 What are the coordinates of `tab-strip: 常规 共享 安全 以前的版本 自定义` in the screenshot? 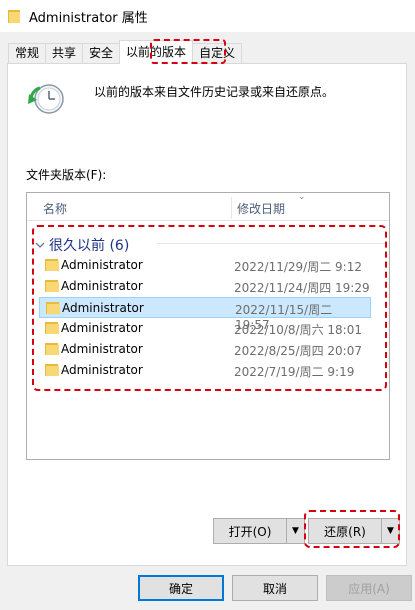 It's located at (125, 52).